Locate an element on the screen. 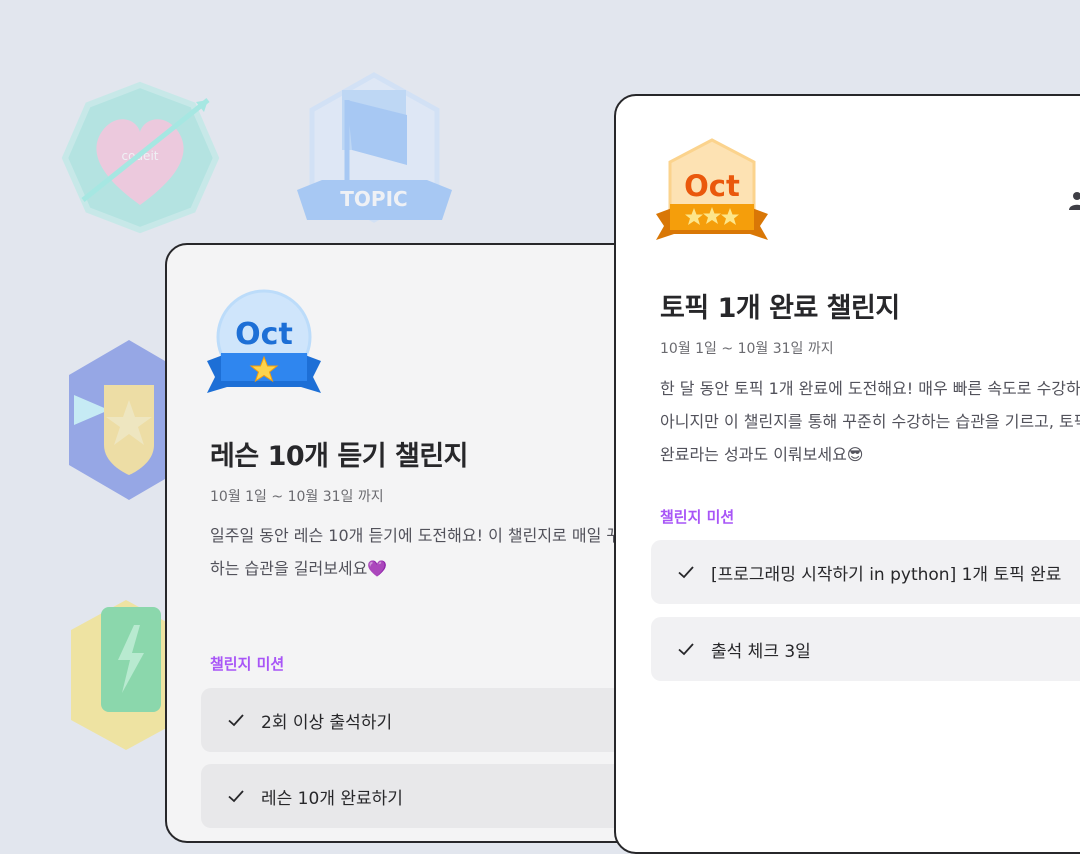  mission-item: 레슨 10개 완료하기 is located at coordinates (436, 796).